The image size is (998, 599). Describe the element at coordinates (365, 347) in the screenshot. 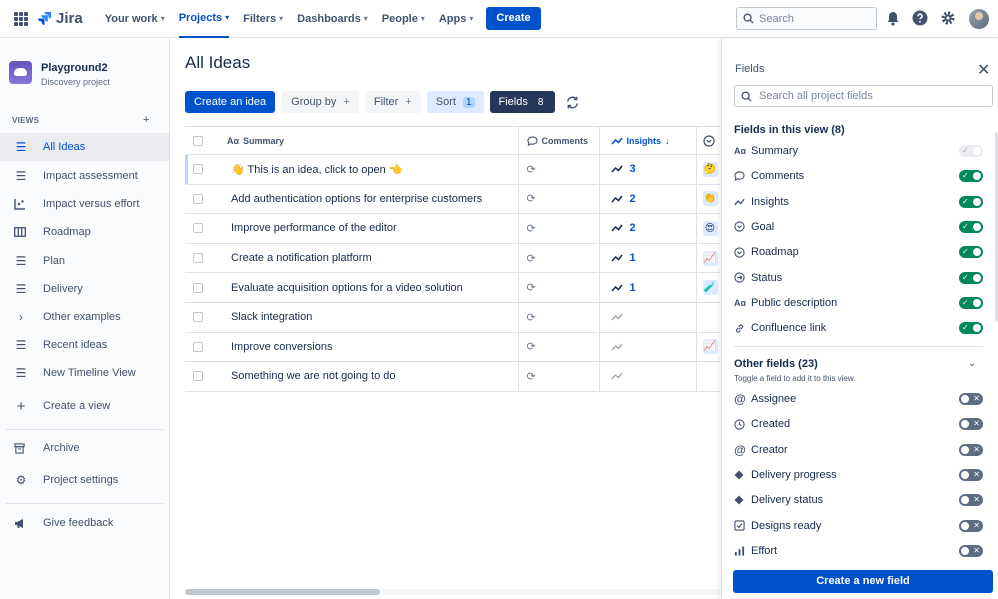

I see `summary-cell: Improve conversions` at that location.